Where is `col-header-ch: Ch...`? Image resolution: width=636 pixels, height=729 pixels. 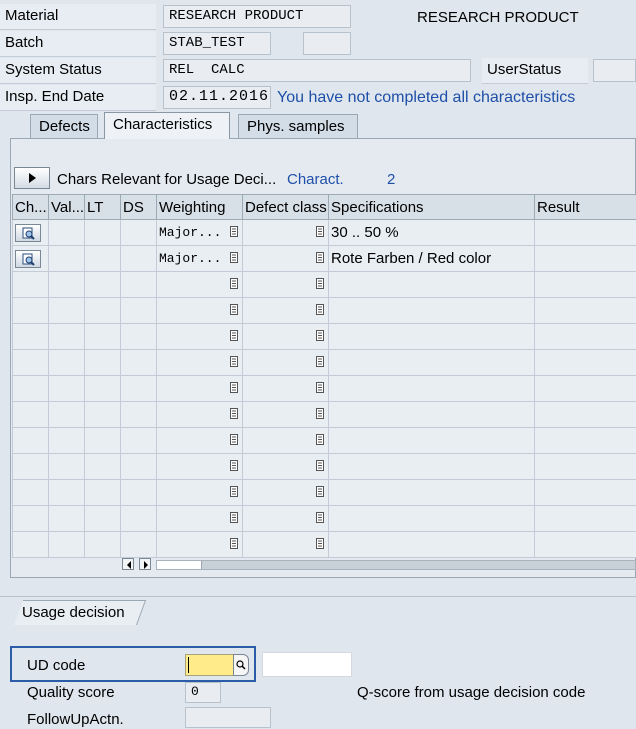
col-header-ch: Ch... is located at coordinates (31, 207).